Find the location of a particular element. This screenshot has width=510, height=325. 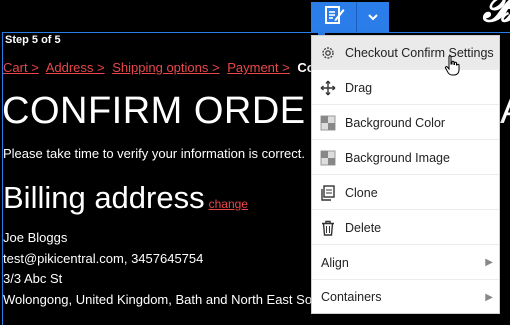

menu-item-label: Align is located at coordinates (335, 262).